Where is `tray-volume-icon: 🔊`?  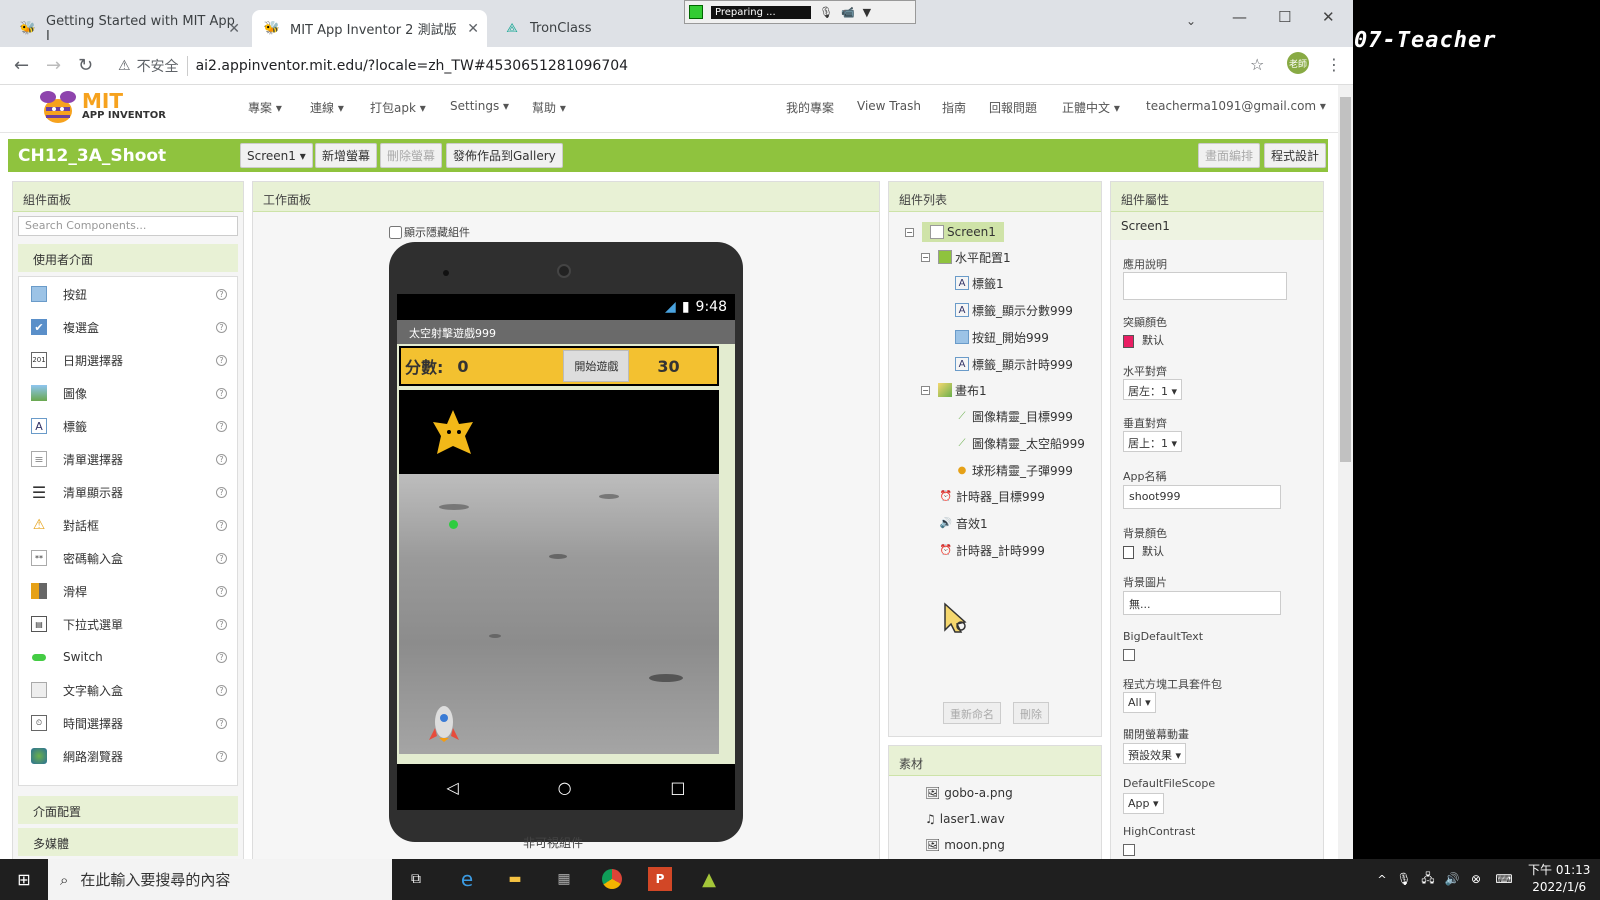 tray-volume-icon: 🔊 is located at coordinates (1452, 879).